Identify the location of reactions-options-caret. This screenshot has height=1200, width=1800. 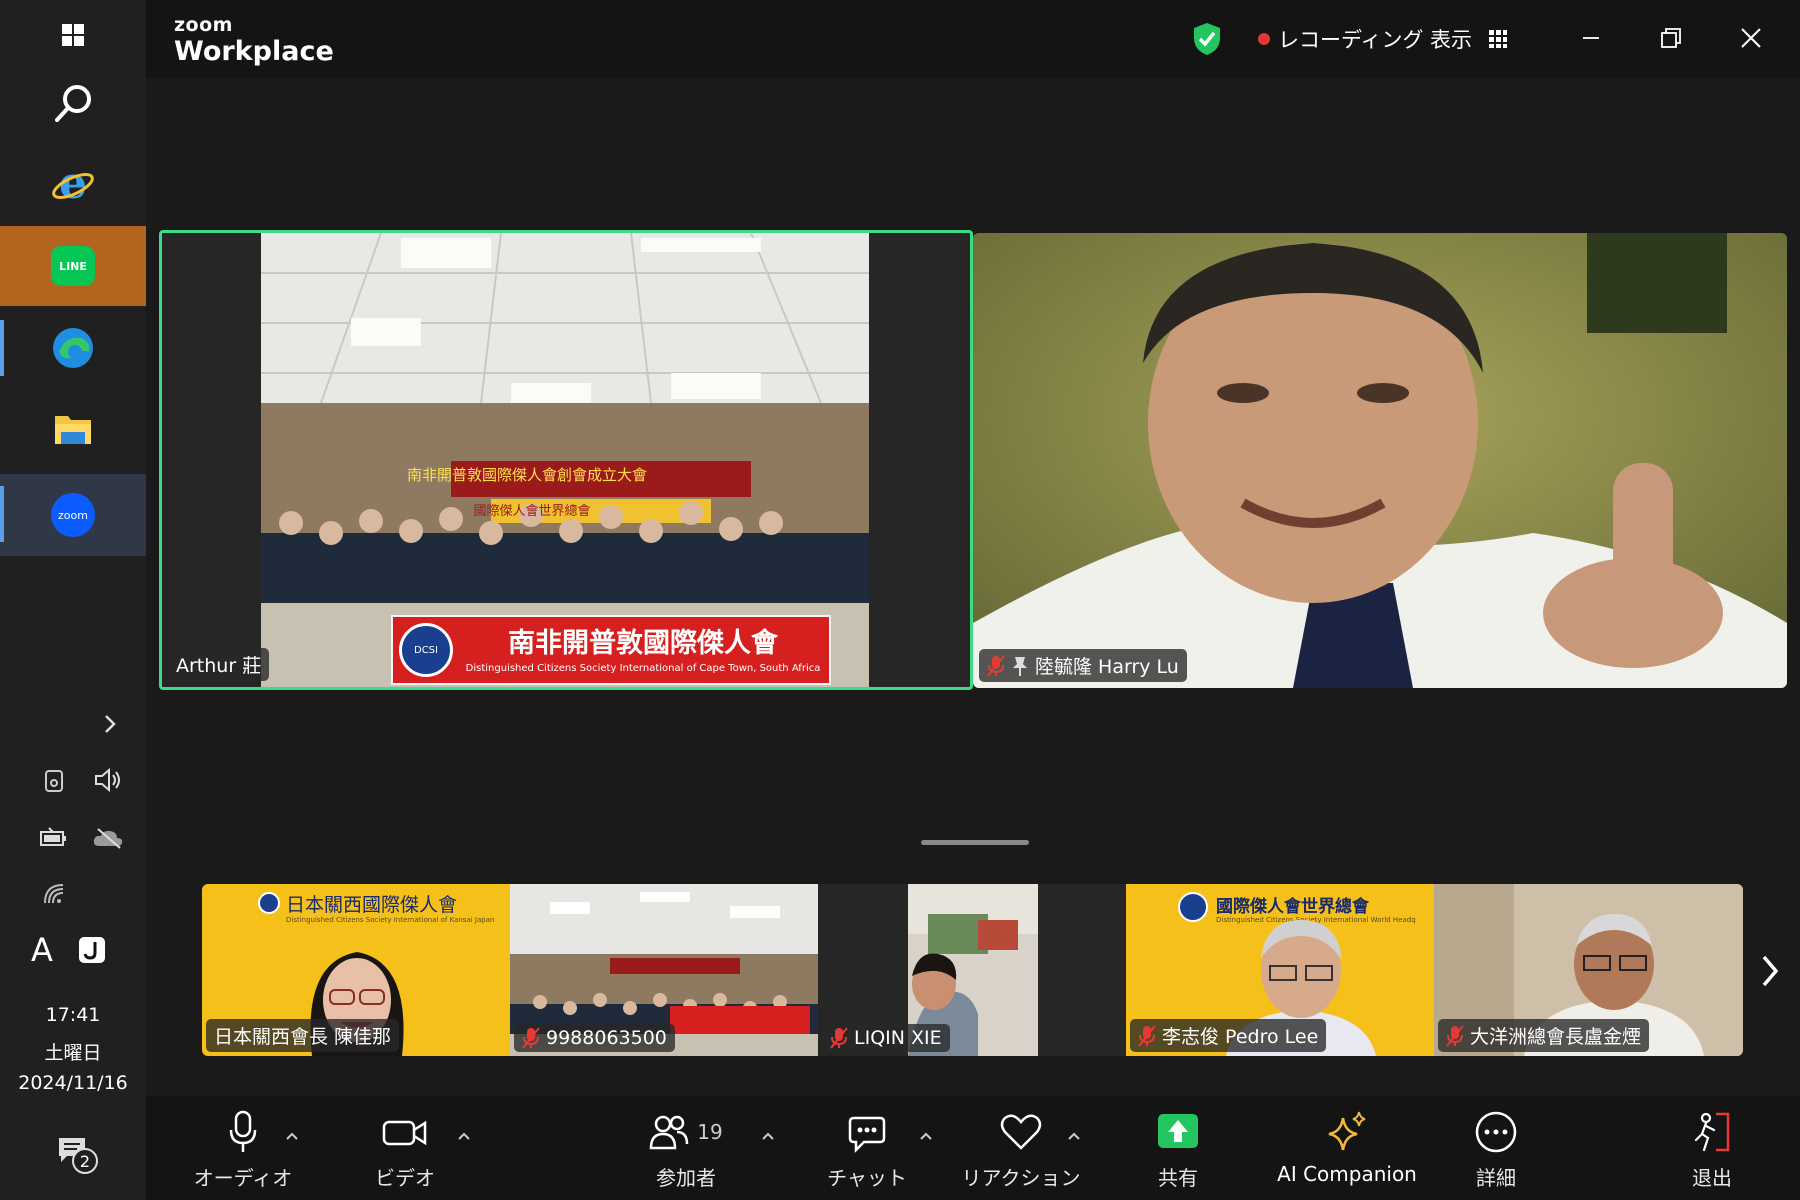
(1074, 1136).